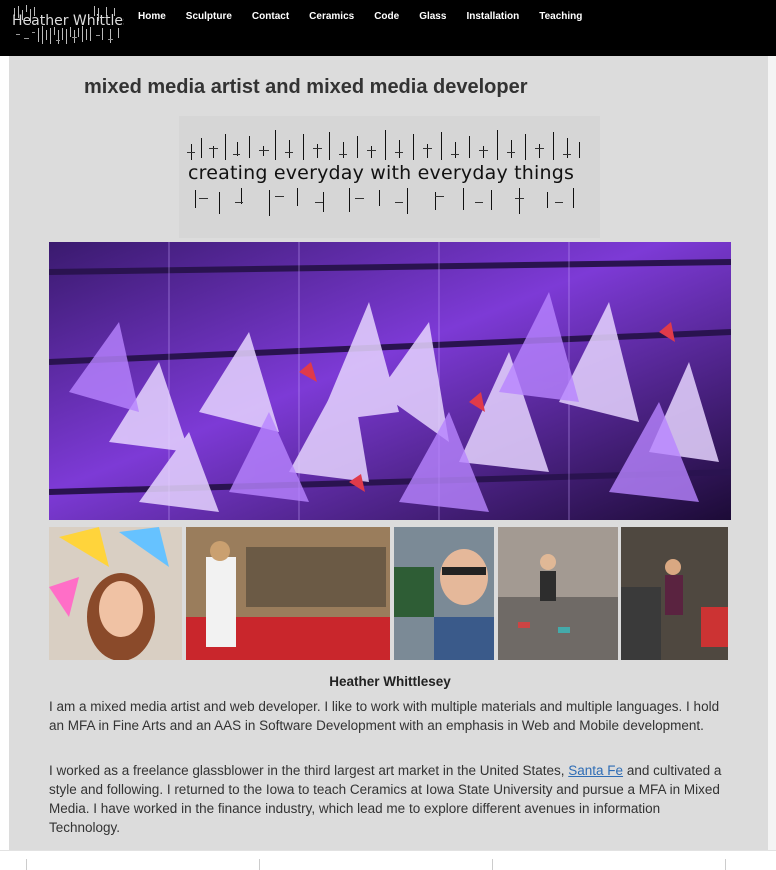 The width and height of the screenshot is (776, 870). I want to click on tagline-banner-image: creating everyday with everyday things, so click(389, 177).